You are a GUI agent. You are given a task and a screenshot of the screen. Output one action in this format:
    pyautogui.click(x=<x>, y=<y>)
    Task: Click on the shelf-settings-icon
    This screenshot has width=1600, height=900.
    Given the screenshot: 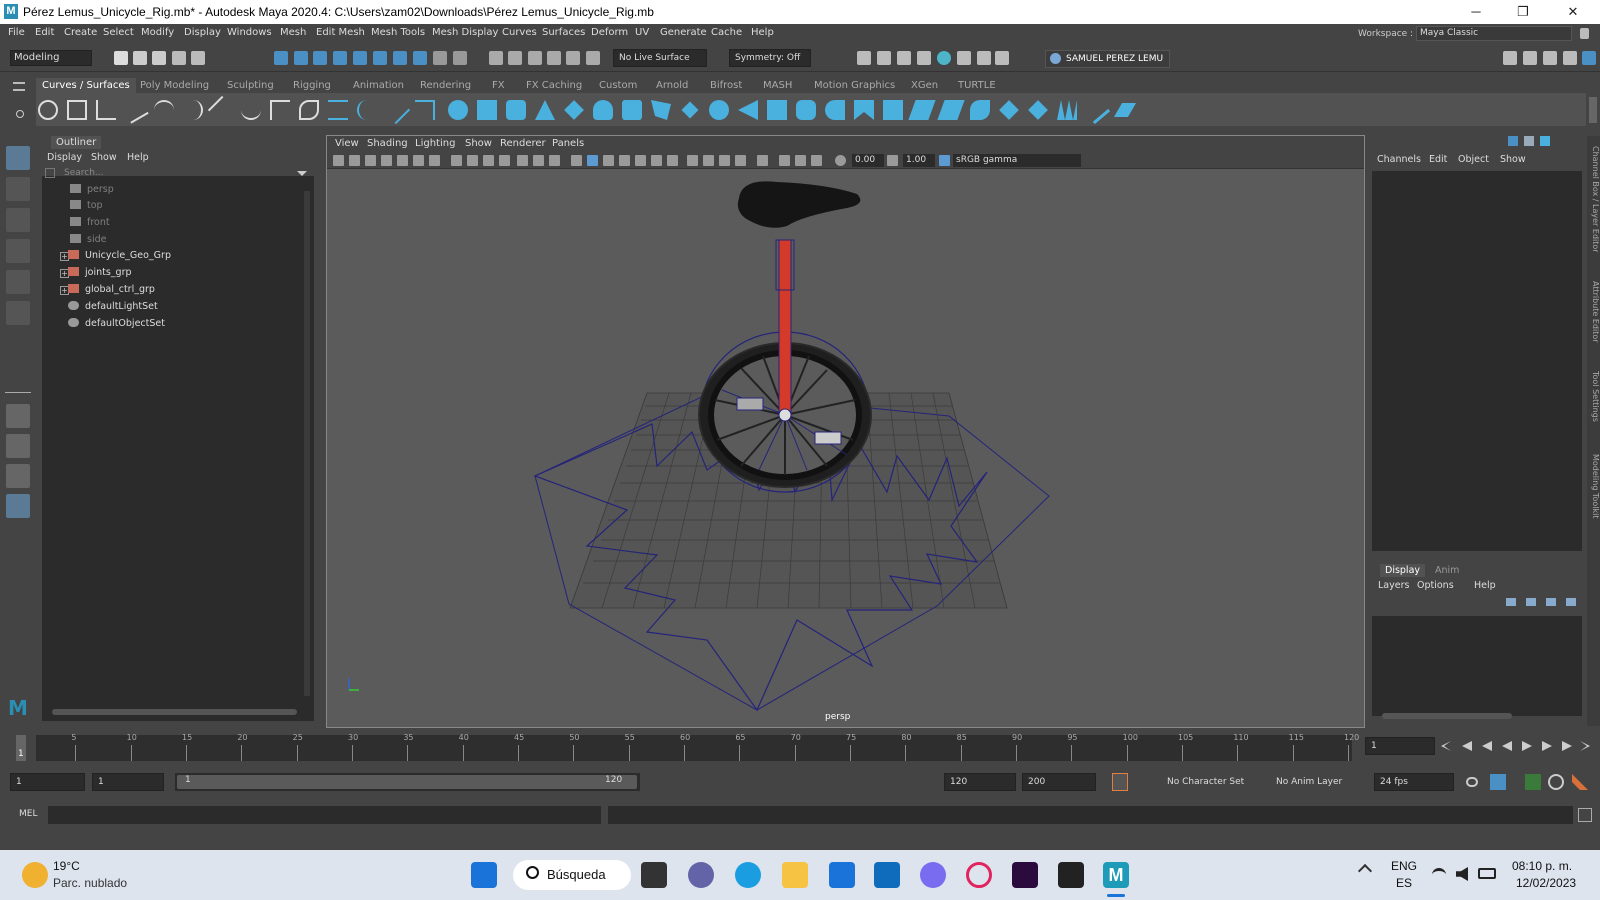 What is the action you would take?
    pyautogui.click(x=20, y=114)
    